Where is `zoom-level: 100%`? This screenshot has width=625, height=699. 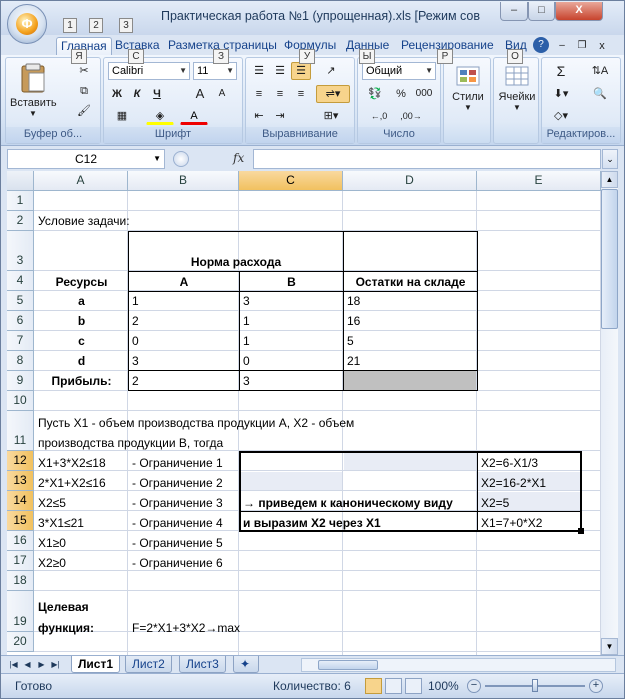
zoom-level: 100% is located at coordinates (443, 686).